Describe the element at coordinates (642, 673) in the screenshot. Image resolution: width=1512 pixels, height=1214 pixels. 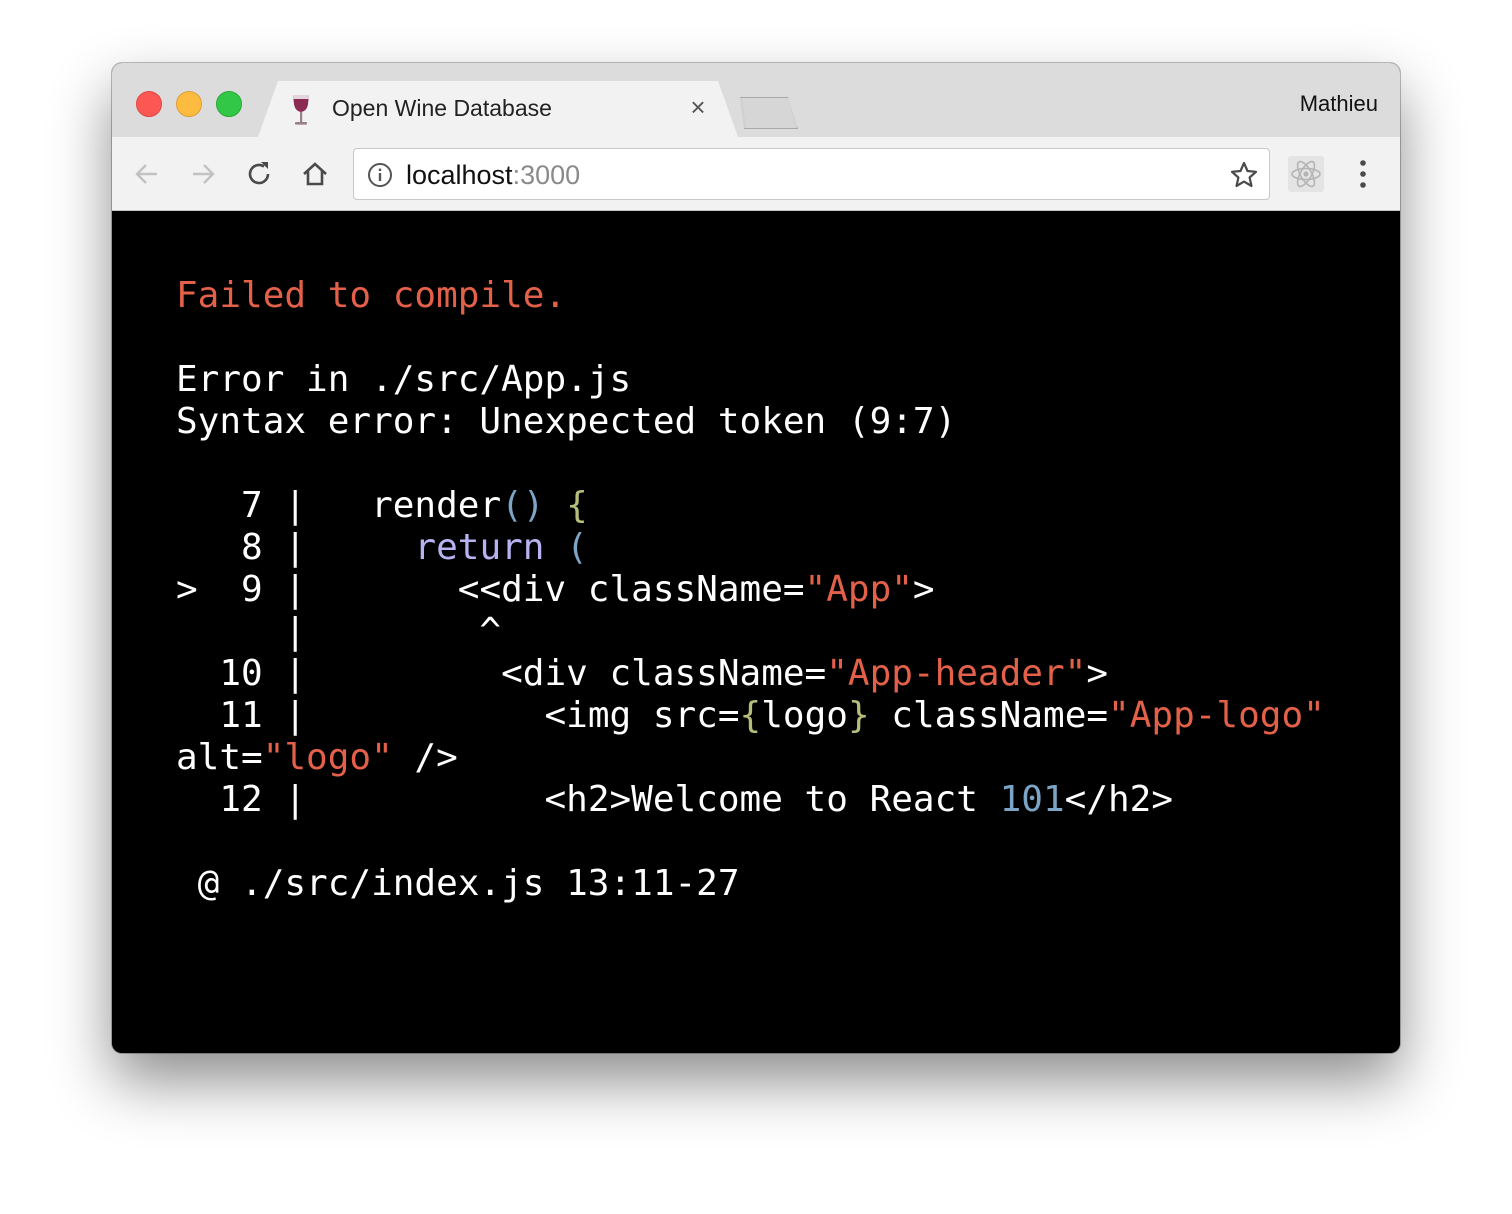
I see `code-line-10: 10 | <div className="App-header">` at that location.